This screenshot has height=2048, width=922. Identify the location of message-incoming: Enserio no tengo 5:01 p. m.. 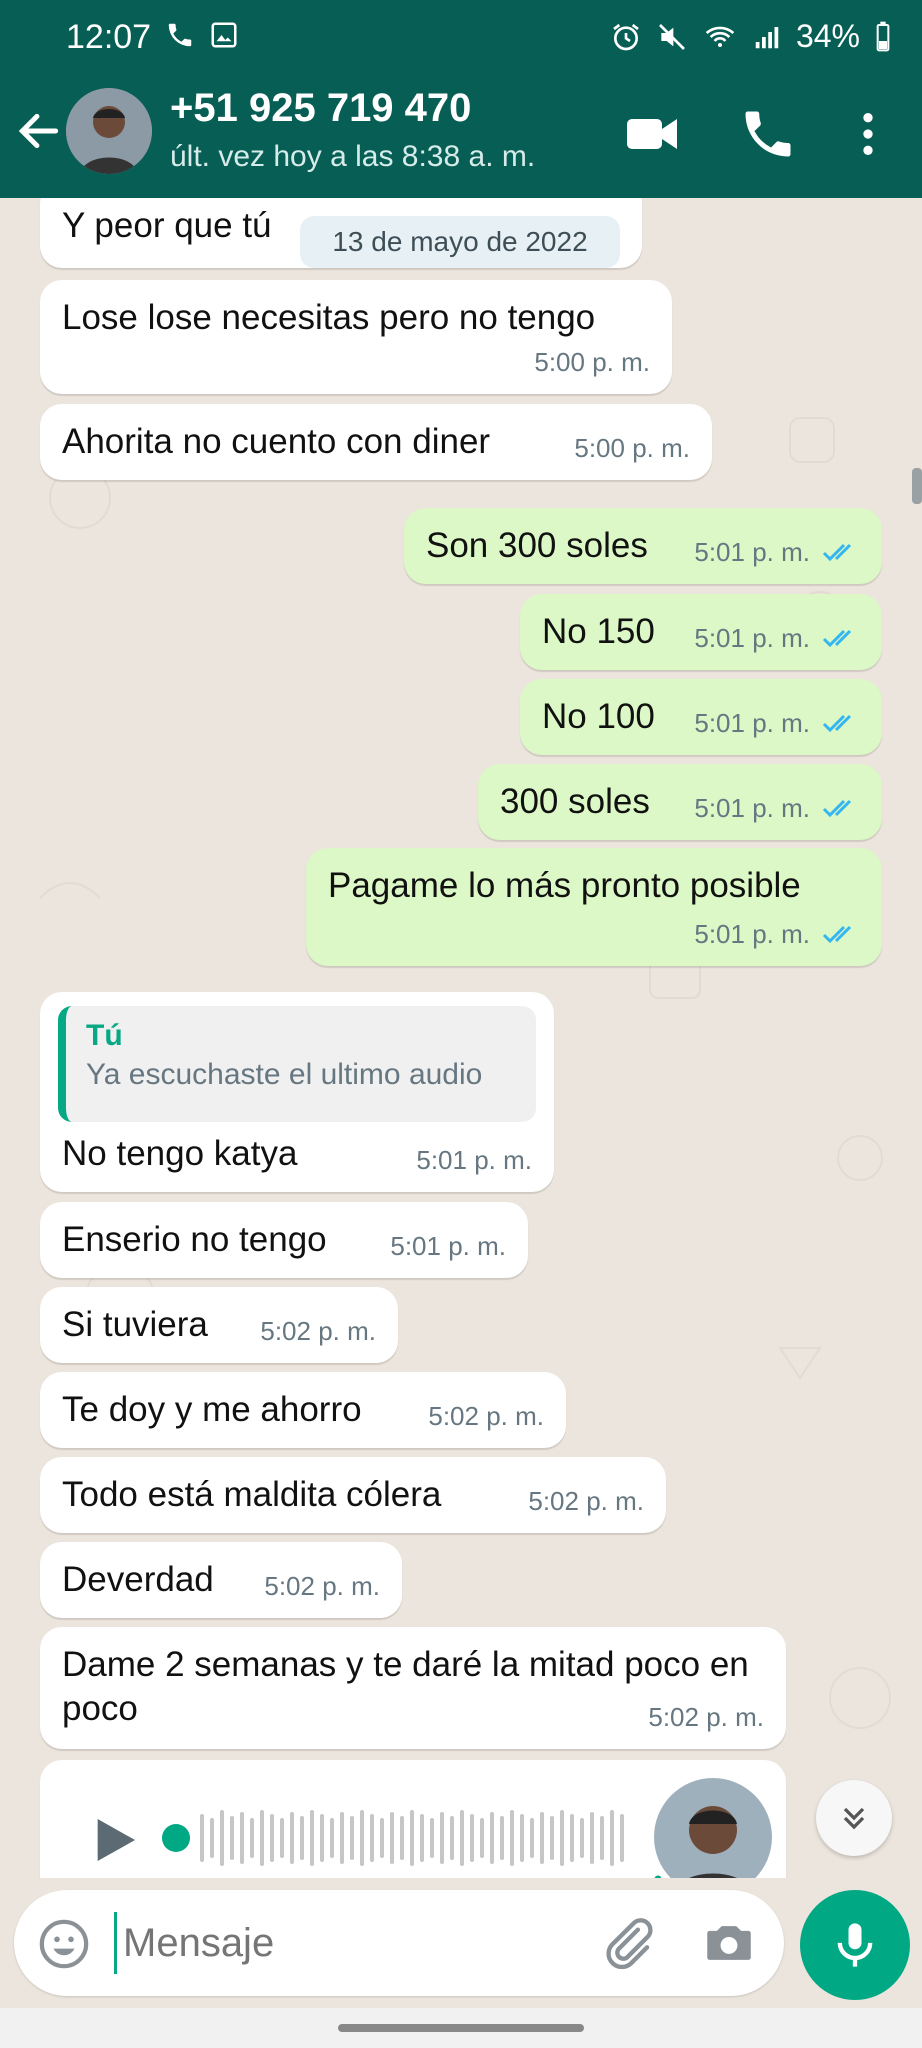
(284, 1240).